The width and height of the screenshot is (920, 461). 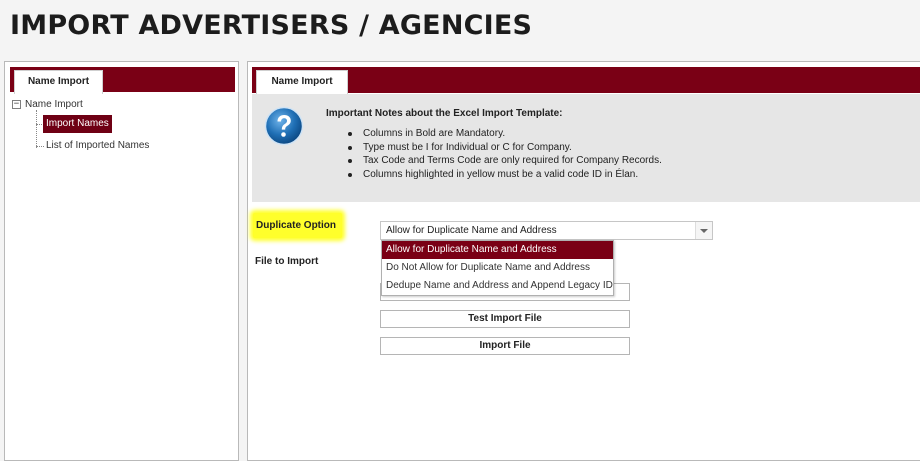 I want to click on tree-item-import-names: Import Names, so click(x=77, y=124).